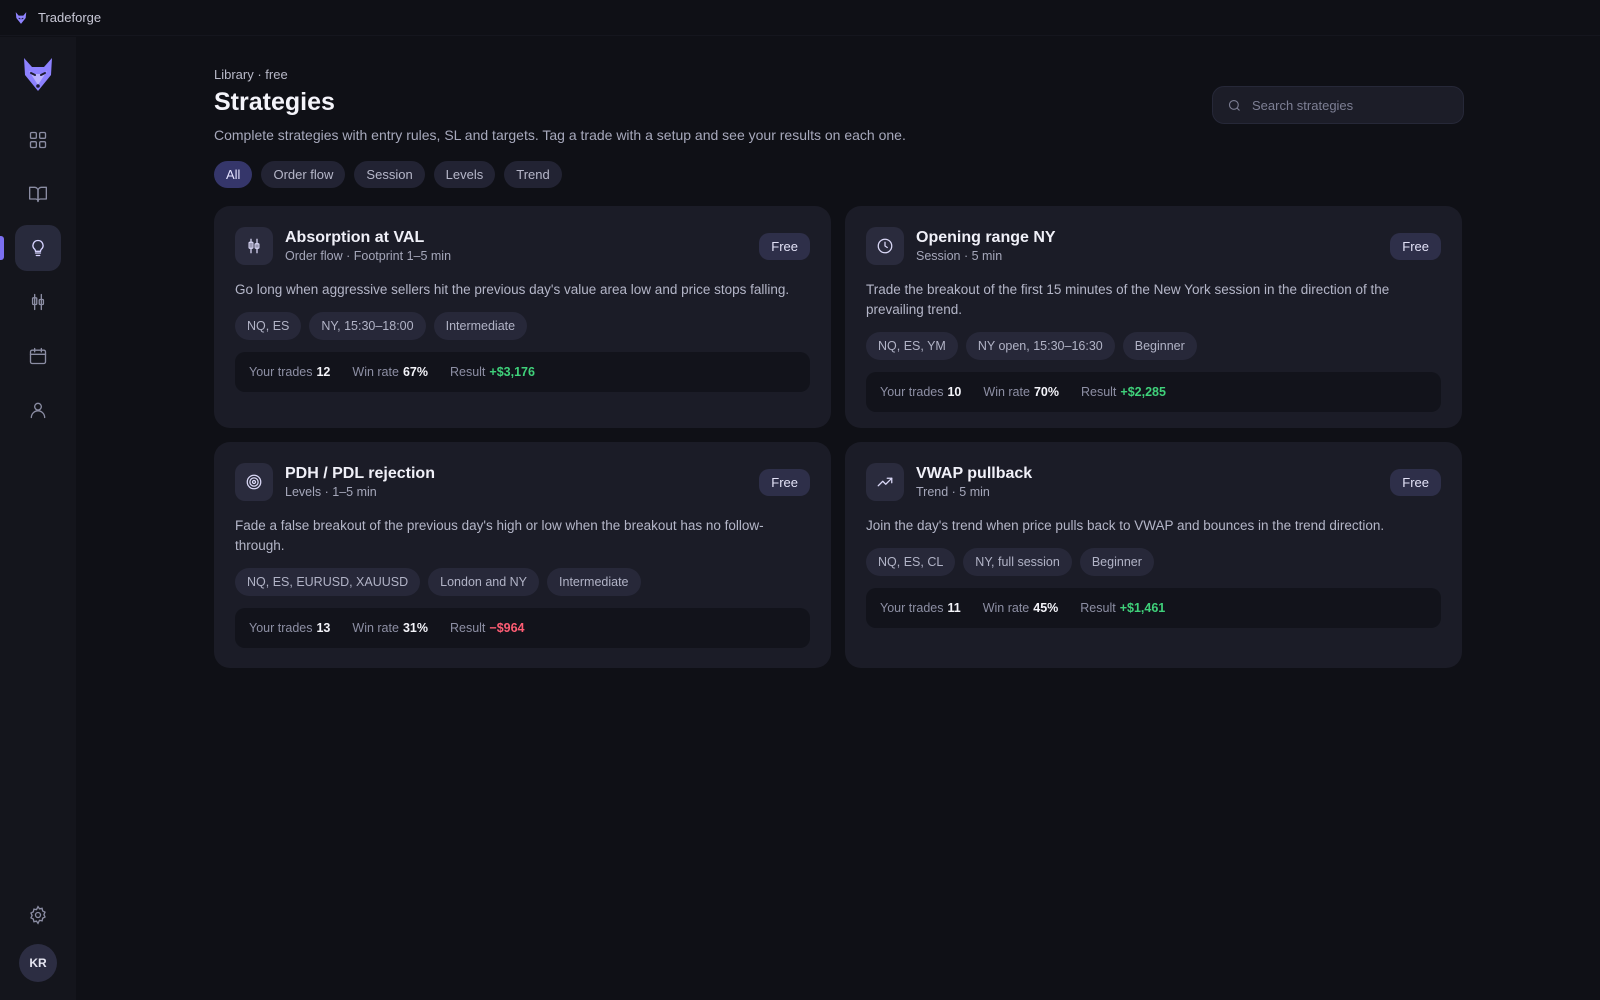 The height and width of the screenshot is (1000, 1600). I want to click on strategy-meta: Levels · 1–5 min, so click(331, 492).